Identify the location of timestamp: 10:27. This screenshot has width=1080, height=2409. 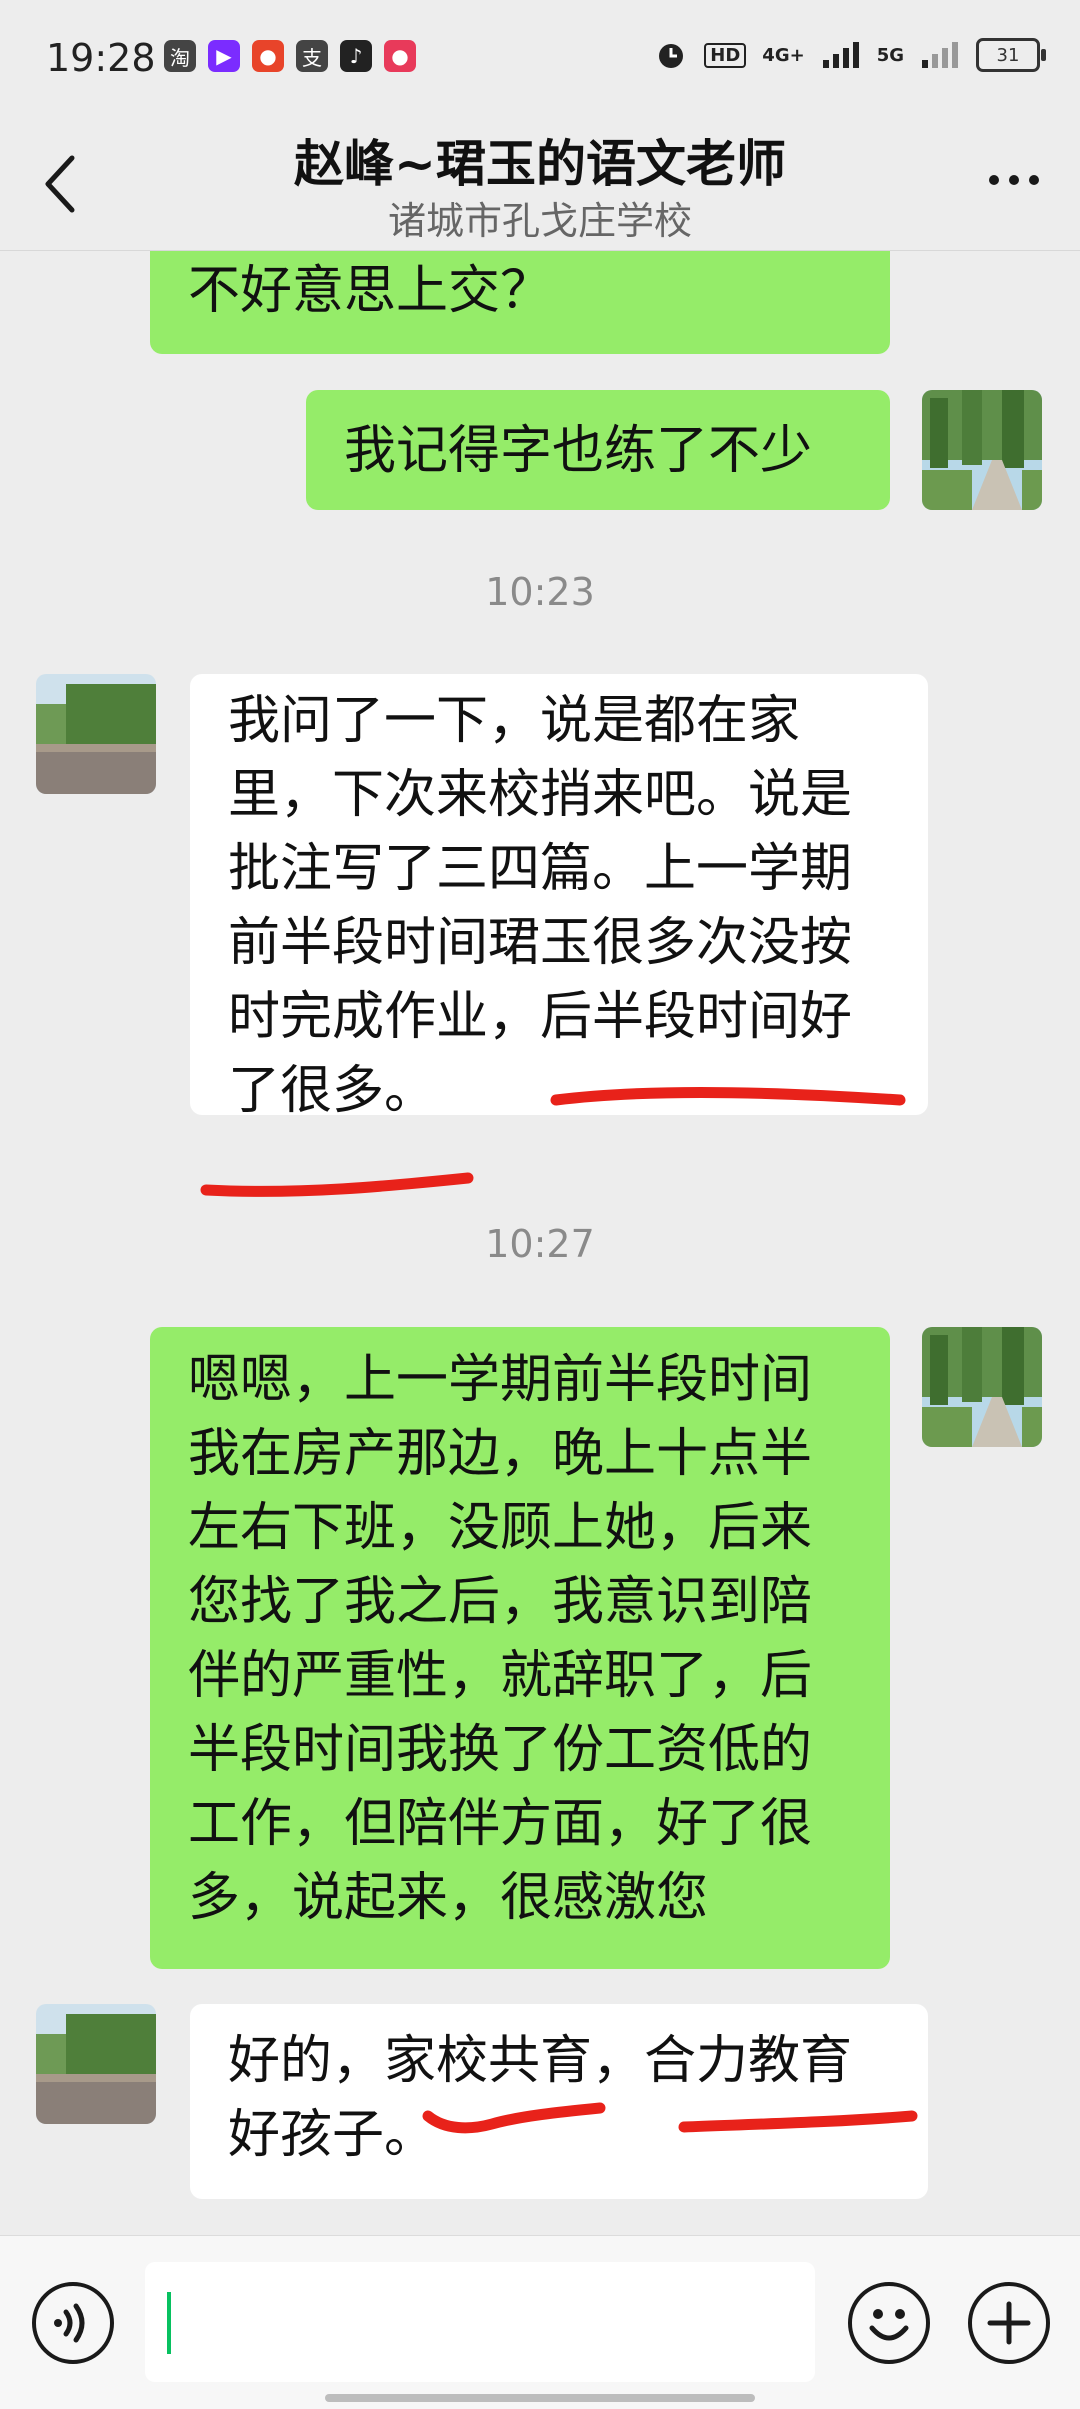
(540, 1244).